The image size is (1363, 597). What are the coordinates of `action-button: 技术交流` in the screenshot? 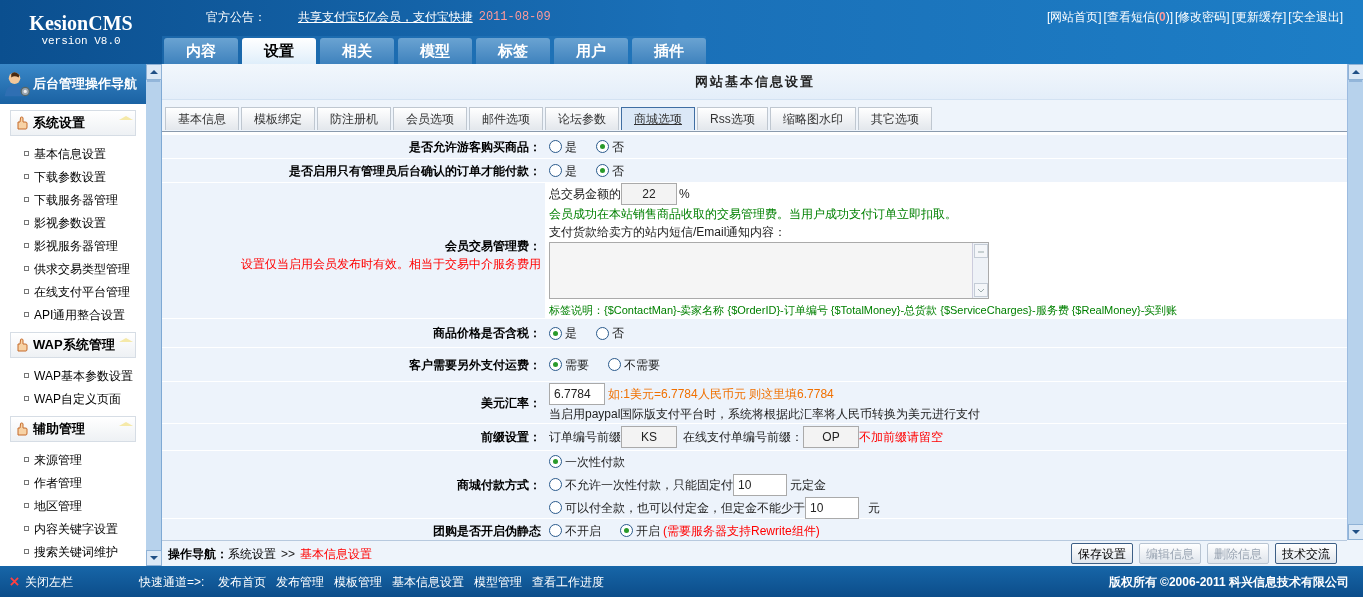 It's located at (1306, 553).